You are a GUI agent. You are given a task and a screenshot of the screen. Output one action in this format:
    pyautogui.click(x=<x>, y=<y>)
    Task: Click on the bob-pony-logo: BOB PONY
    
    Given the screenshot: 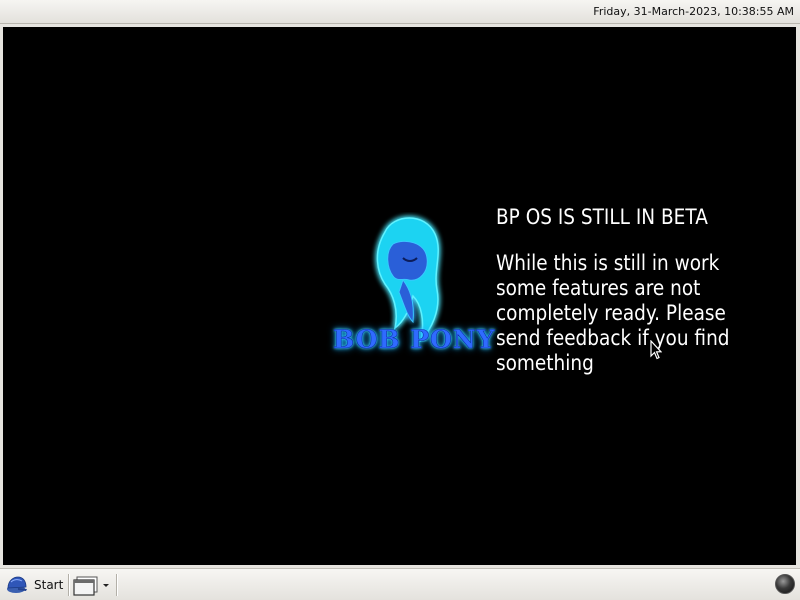 What is the action you would take?
    pyautogui.click(x=414, y=297)
    